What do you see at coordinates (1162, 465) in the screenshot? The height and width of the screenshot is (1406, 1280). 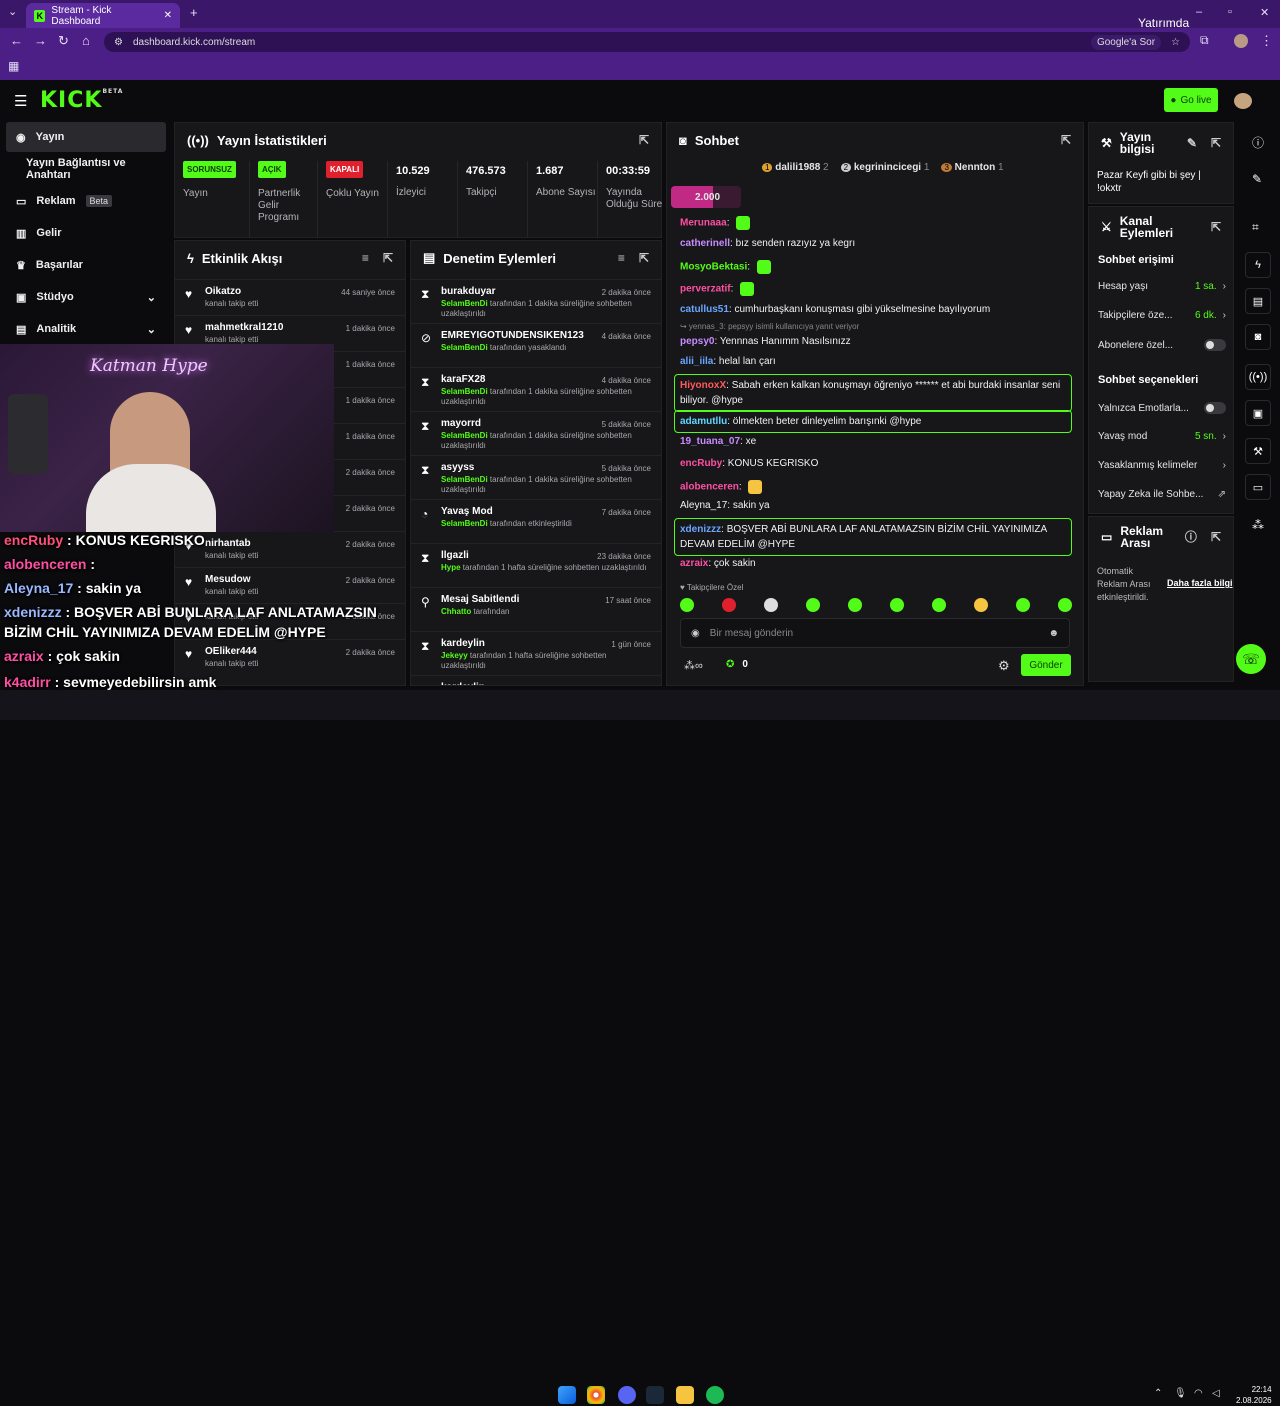 I see `channel-setting-row: Yasaklanmış kelimeler ›` at bounding box center [1162, 465].